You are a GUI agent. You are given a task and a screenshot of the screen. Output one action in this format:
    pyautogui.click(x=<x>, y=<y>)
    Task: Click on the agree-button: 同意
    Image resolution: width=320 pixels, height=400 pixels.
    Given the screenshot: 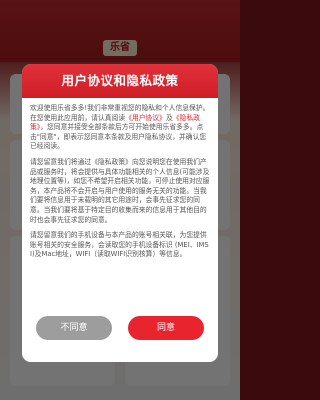 What is the action you would take?
    pyautogui.click(x=166, y=328)
    